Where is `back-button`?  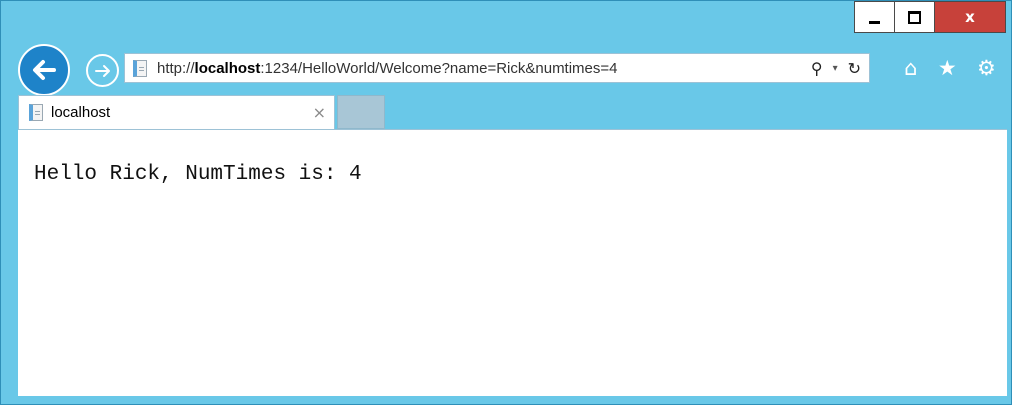
back-button is located at coordinates (44, 70).